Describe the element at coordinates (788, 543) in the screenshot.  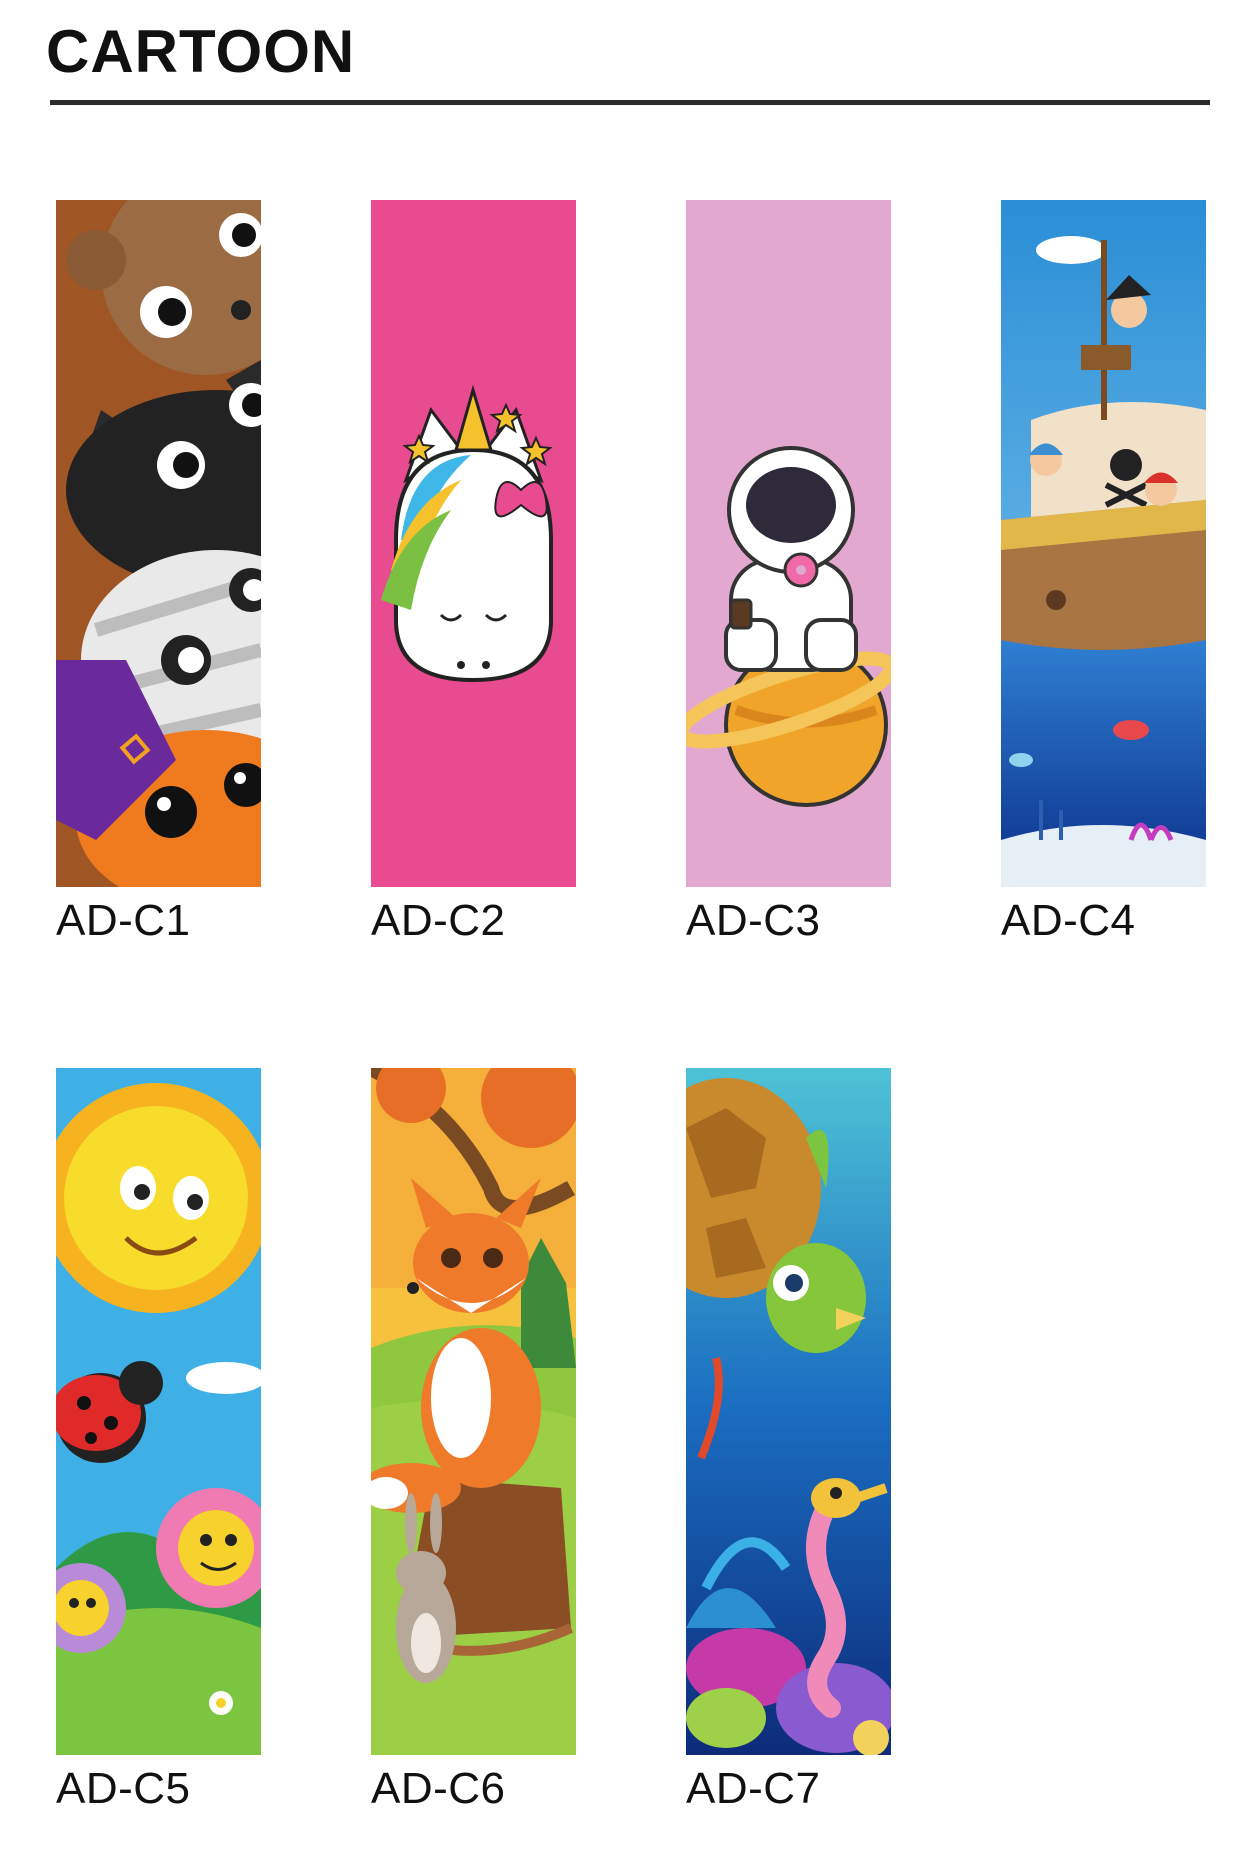
I see `astronaut-icon` at that location.